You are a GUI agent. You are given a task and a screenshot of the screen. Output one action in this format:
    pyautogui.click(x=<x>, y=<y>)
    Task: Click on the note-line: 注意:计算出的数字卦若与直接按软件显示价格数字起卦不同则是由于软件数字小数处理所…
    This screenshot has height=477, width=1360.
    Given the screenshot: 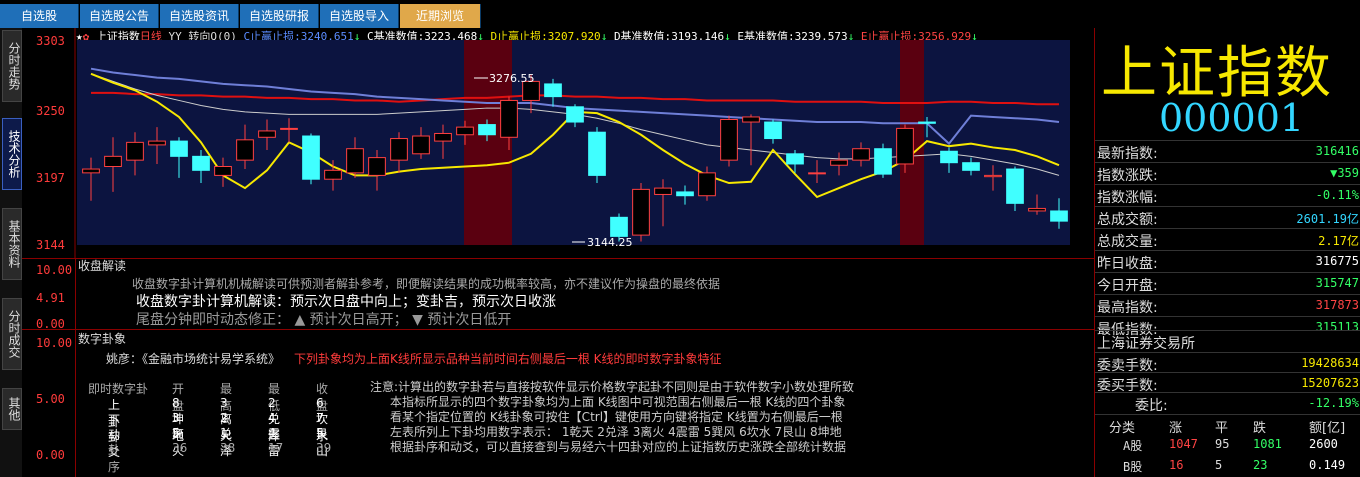 What is the action you would take?
    pyautogui.click(x=612, y=387)
    